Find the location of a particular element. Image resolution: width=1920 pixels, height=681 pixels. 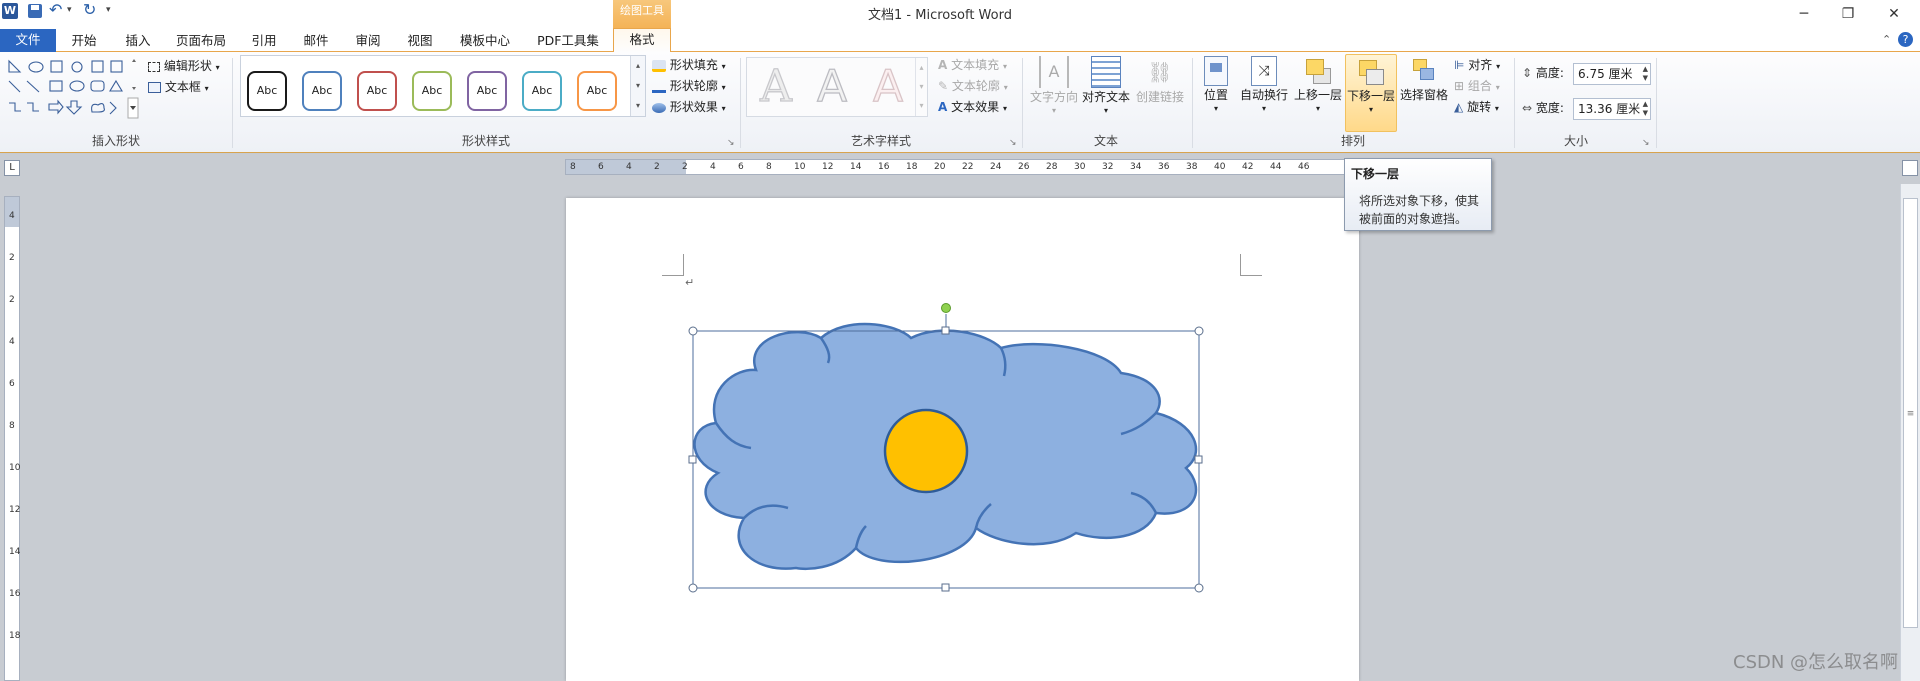

undo-dropdown-arrow: ▾ is located at coordinates (69, 10).